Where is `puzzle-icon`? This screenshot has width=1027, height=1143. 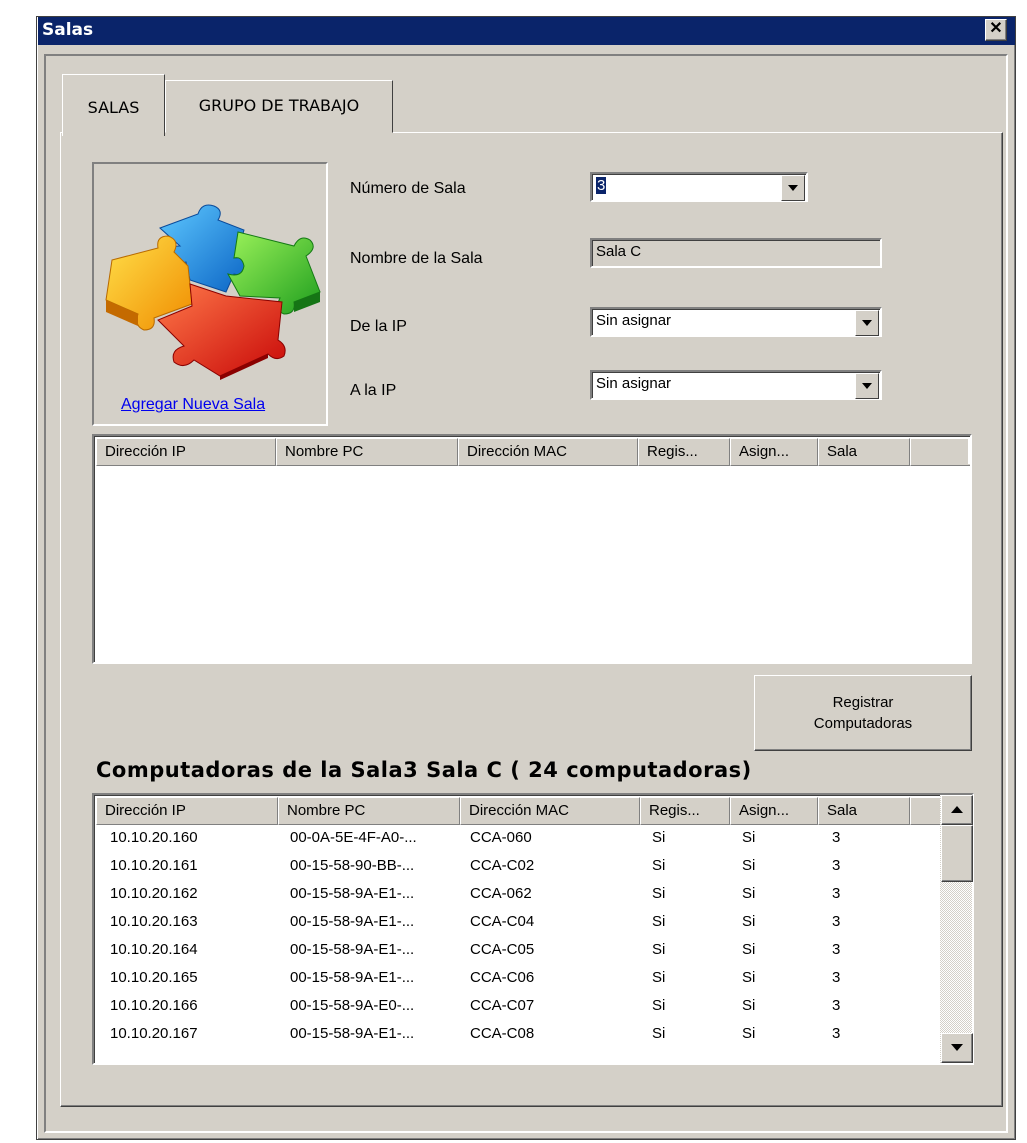
puzzle-icon is located at coordinates (213, 292).